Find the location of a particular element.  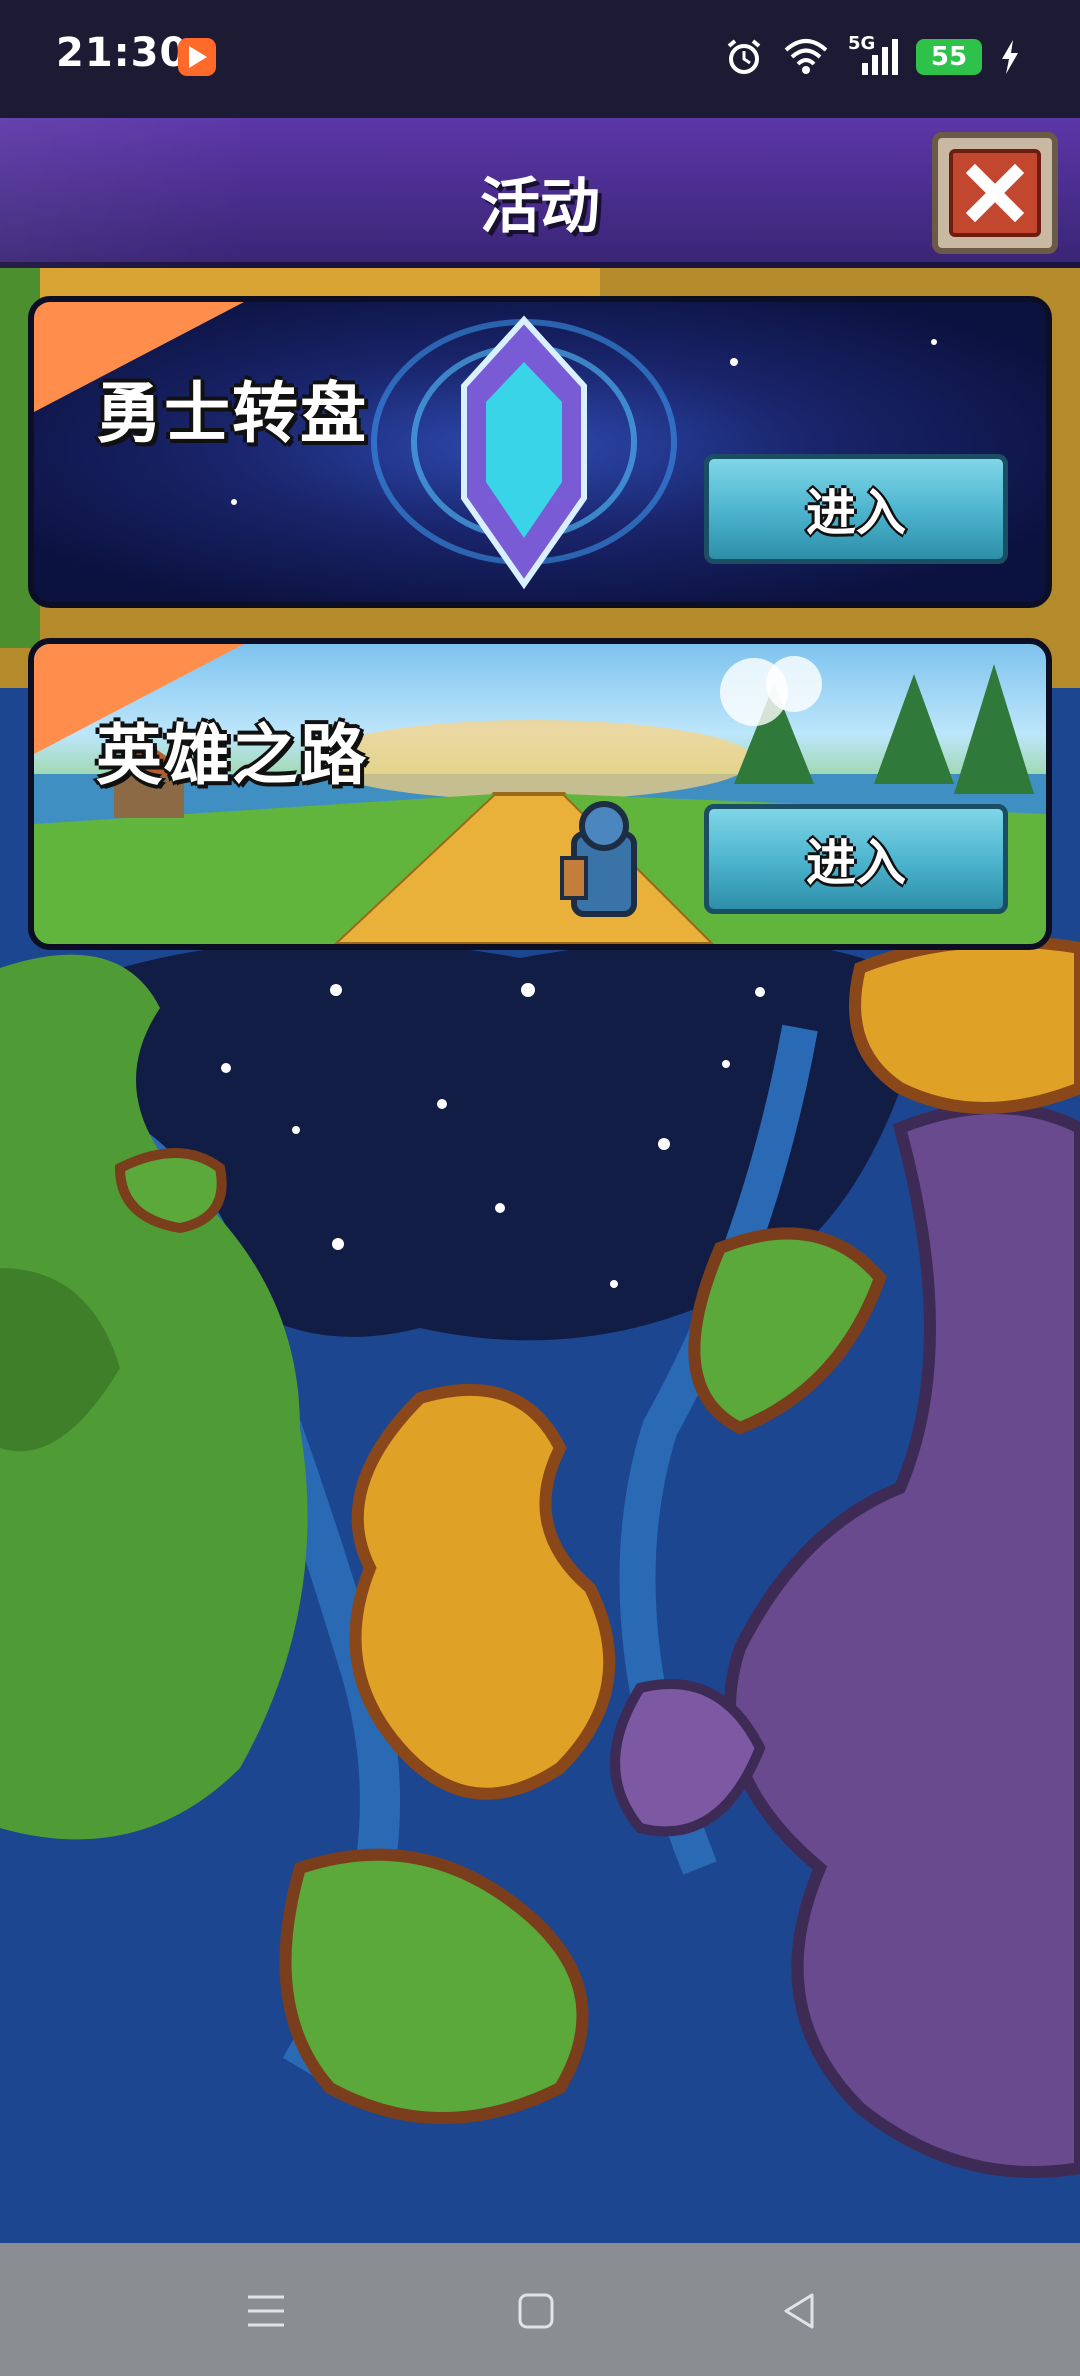

status-icons: 5G 55 is located at coordinates (872, 57).